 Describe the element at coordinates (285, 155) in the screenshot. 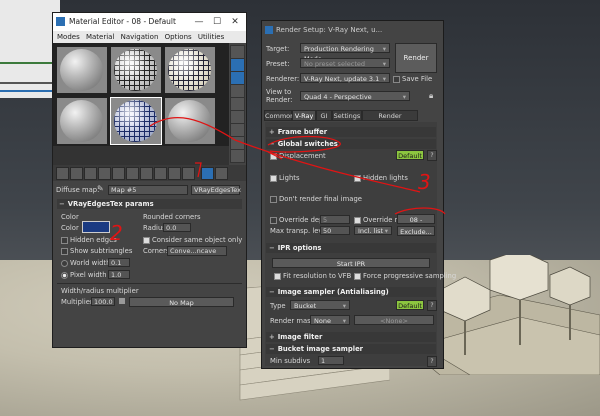

I see `annotation-arrow-line` at that location.